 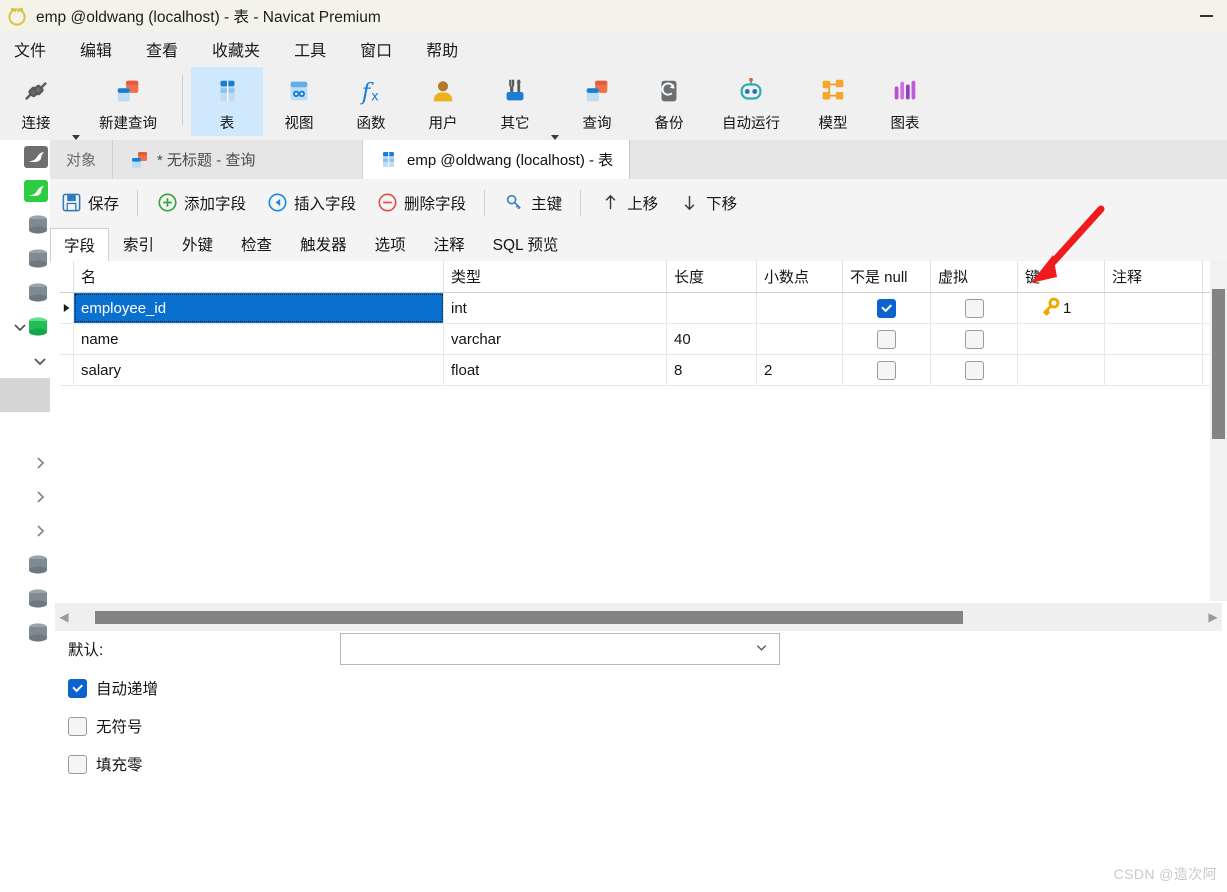 What do you see at coordinates (1206, 15) in the screenshot?
I see `minimize-button` at bounding box center [1206, 15].